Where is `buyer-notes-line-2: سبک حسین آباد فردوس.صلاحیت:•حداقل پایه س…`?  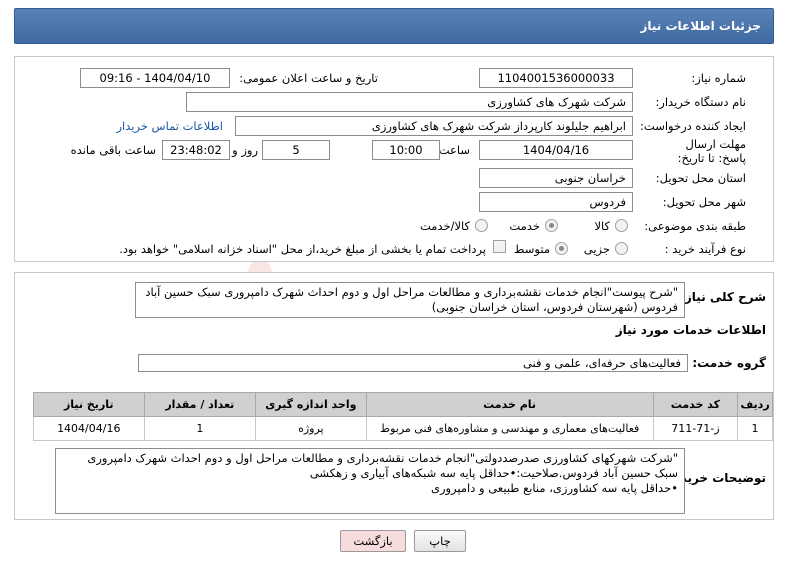
buyer-notes-line-2: سبک حسین آباد فردوس.صلاحیت:•حداقل پایه س… is located at coordinates (493, 473).